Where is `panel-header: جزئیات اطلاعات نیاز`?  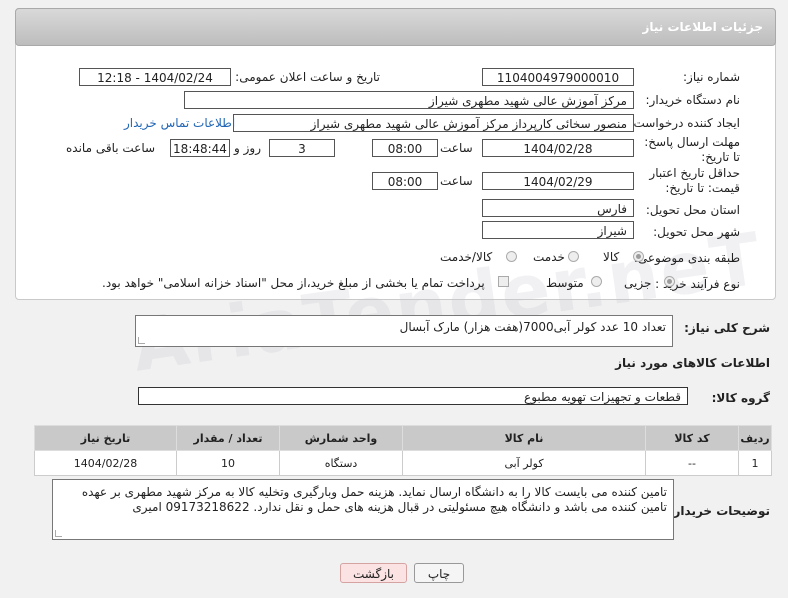
panel-header: جزئیات اطلاعات نیاز is located at coordinates (395, 27).